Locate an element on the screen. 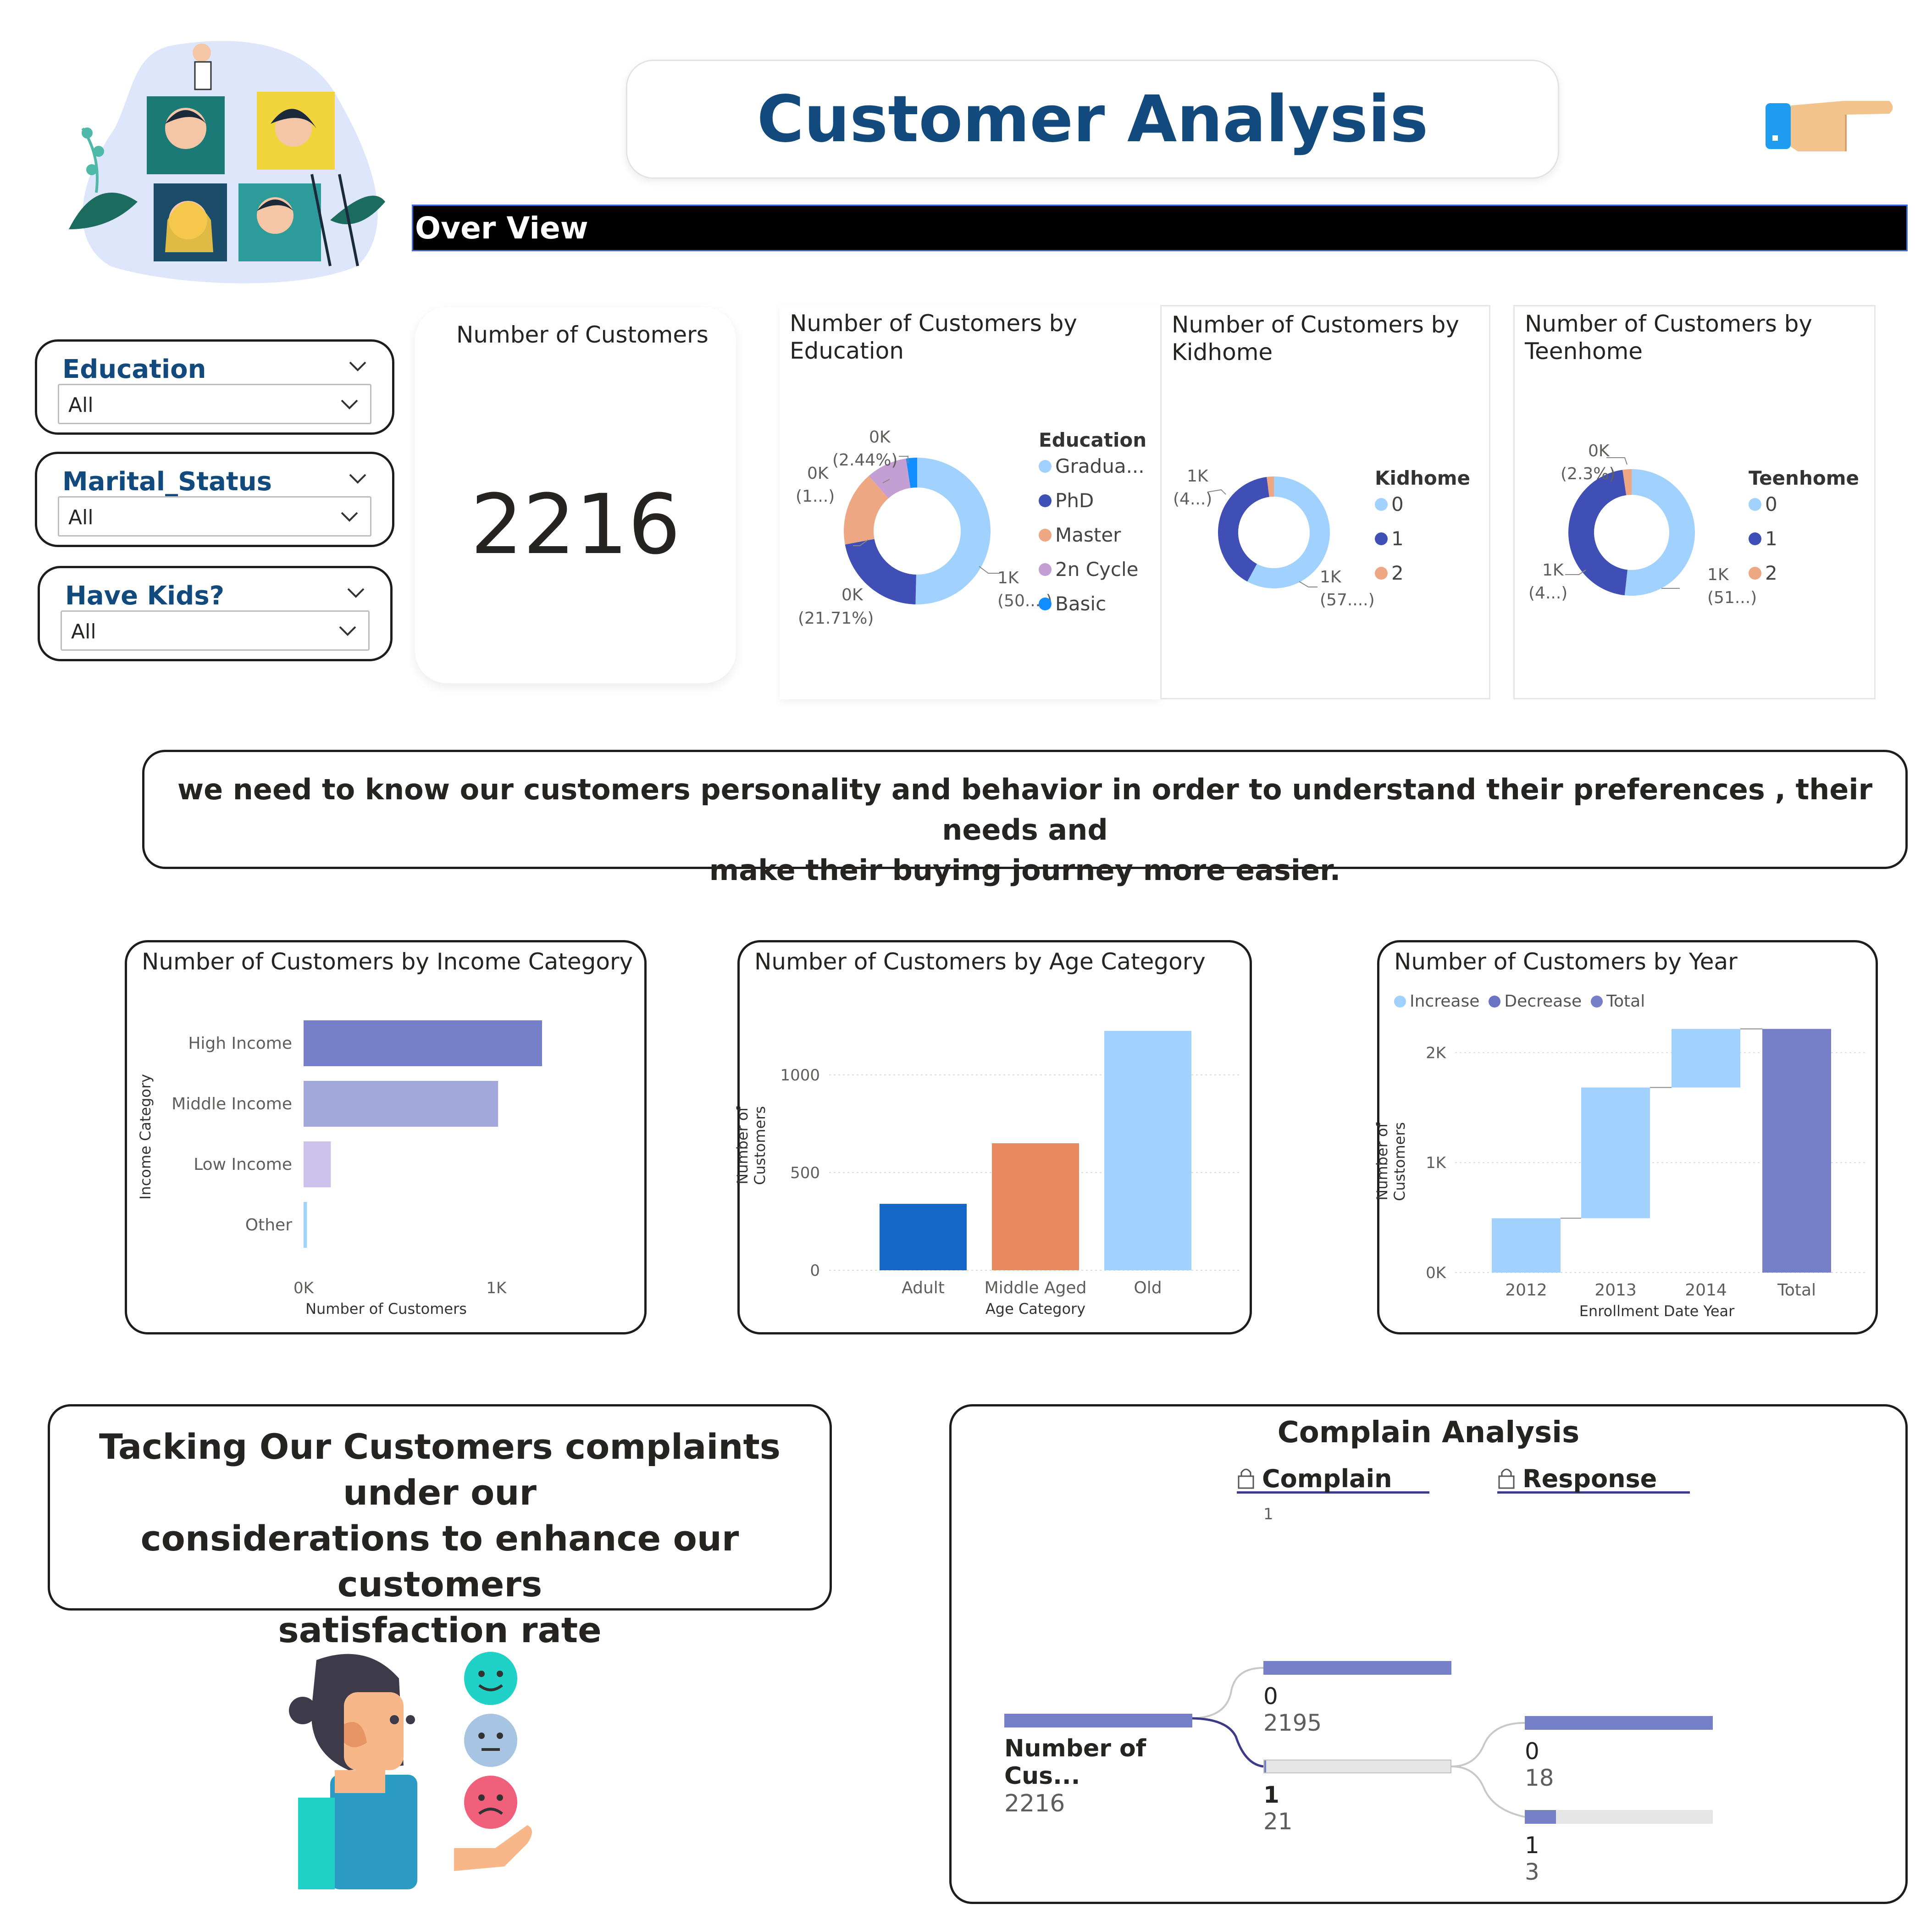  legend-title: Education is located at coordinates (1093, 440).